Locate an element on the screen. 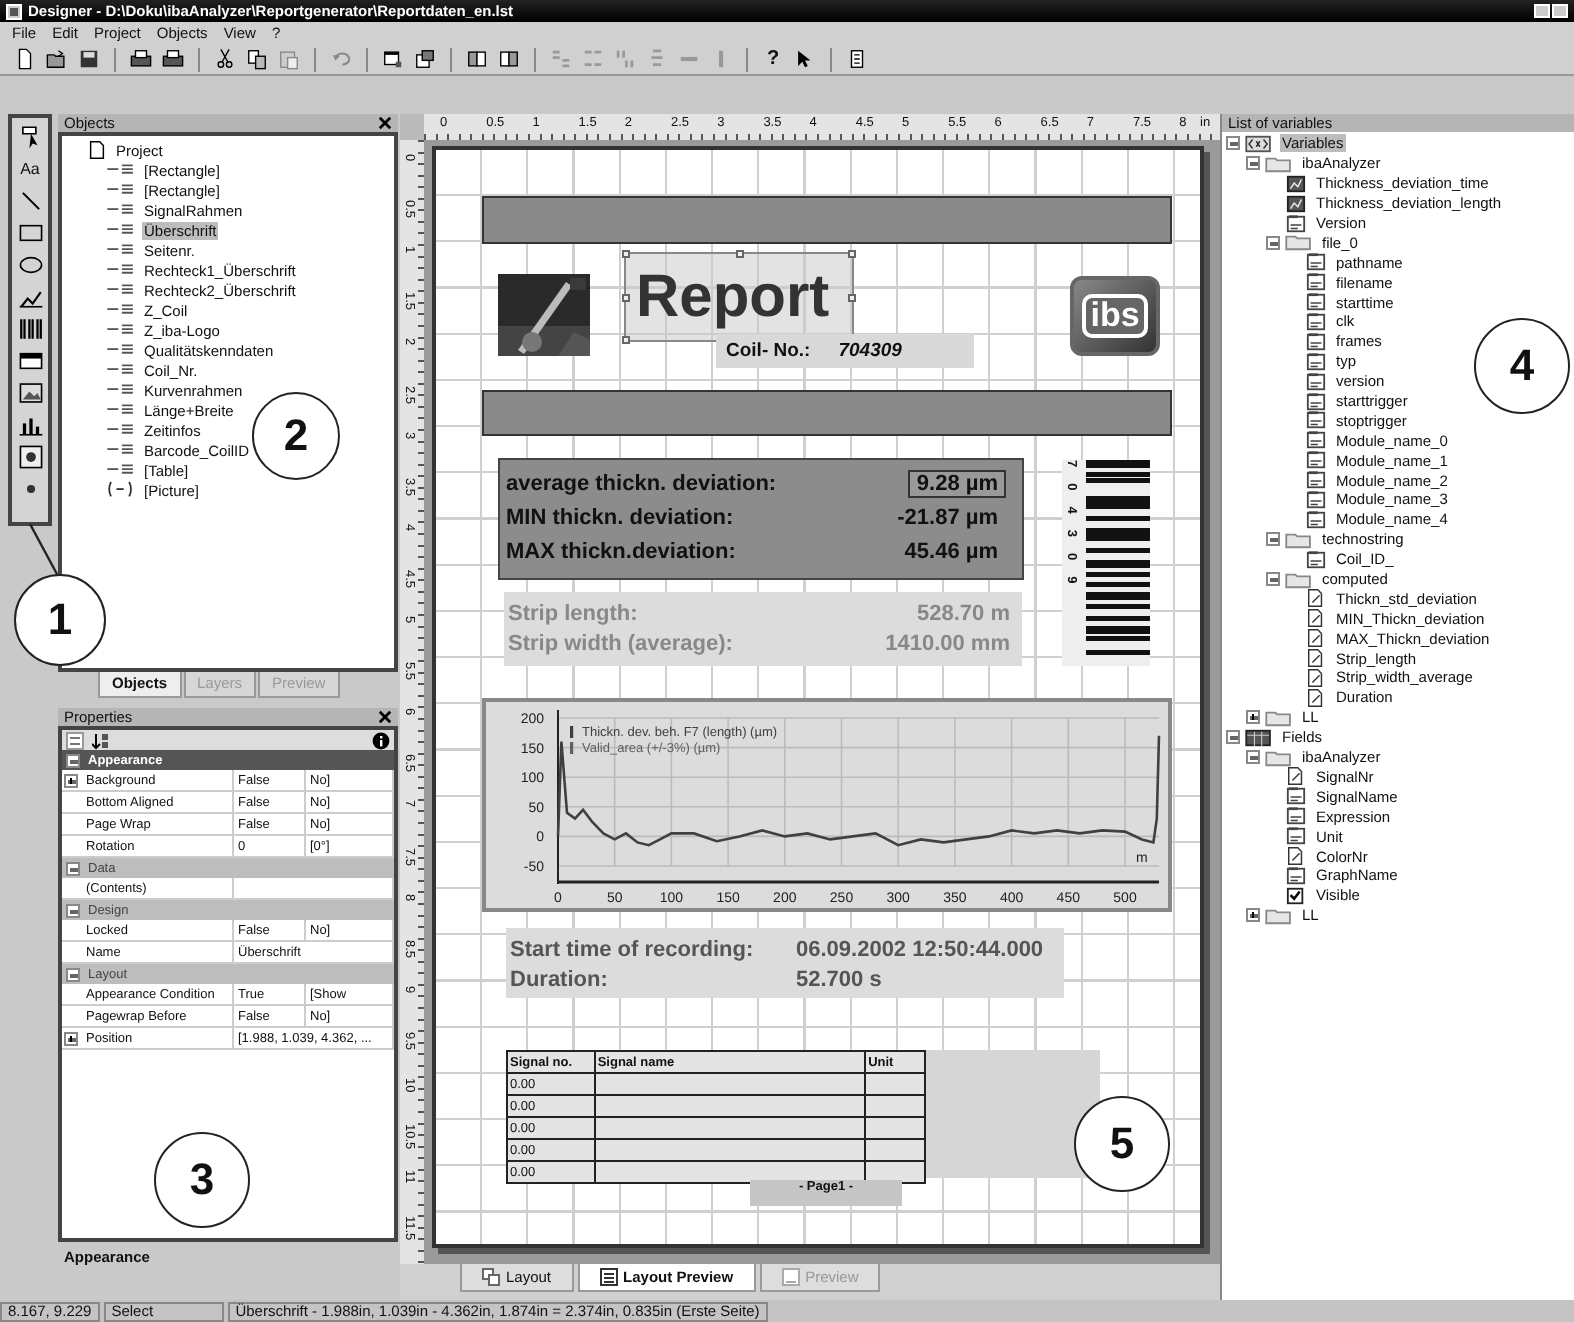 The image size is (1574, 1322). statistic-value: 45.46 µm is located at coordinates (951, 552).